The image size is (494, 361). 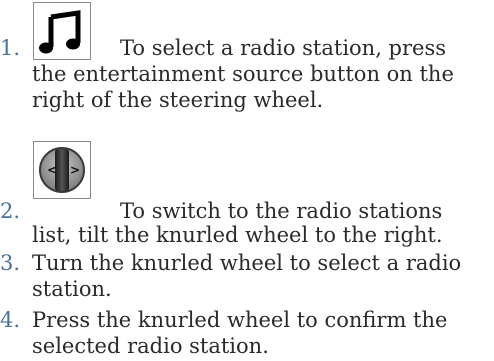 What do you see at coordinates (72, 289) in the screenshot?
I see `step-text-line: station.` at bounding box center [72, 289].